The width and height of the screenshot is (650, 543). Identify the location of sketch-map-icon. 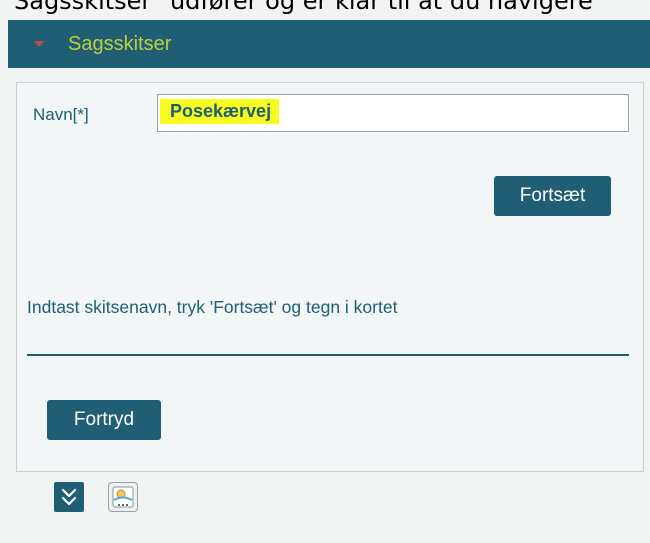
(123, 497).